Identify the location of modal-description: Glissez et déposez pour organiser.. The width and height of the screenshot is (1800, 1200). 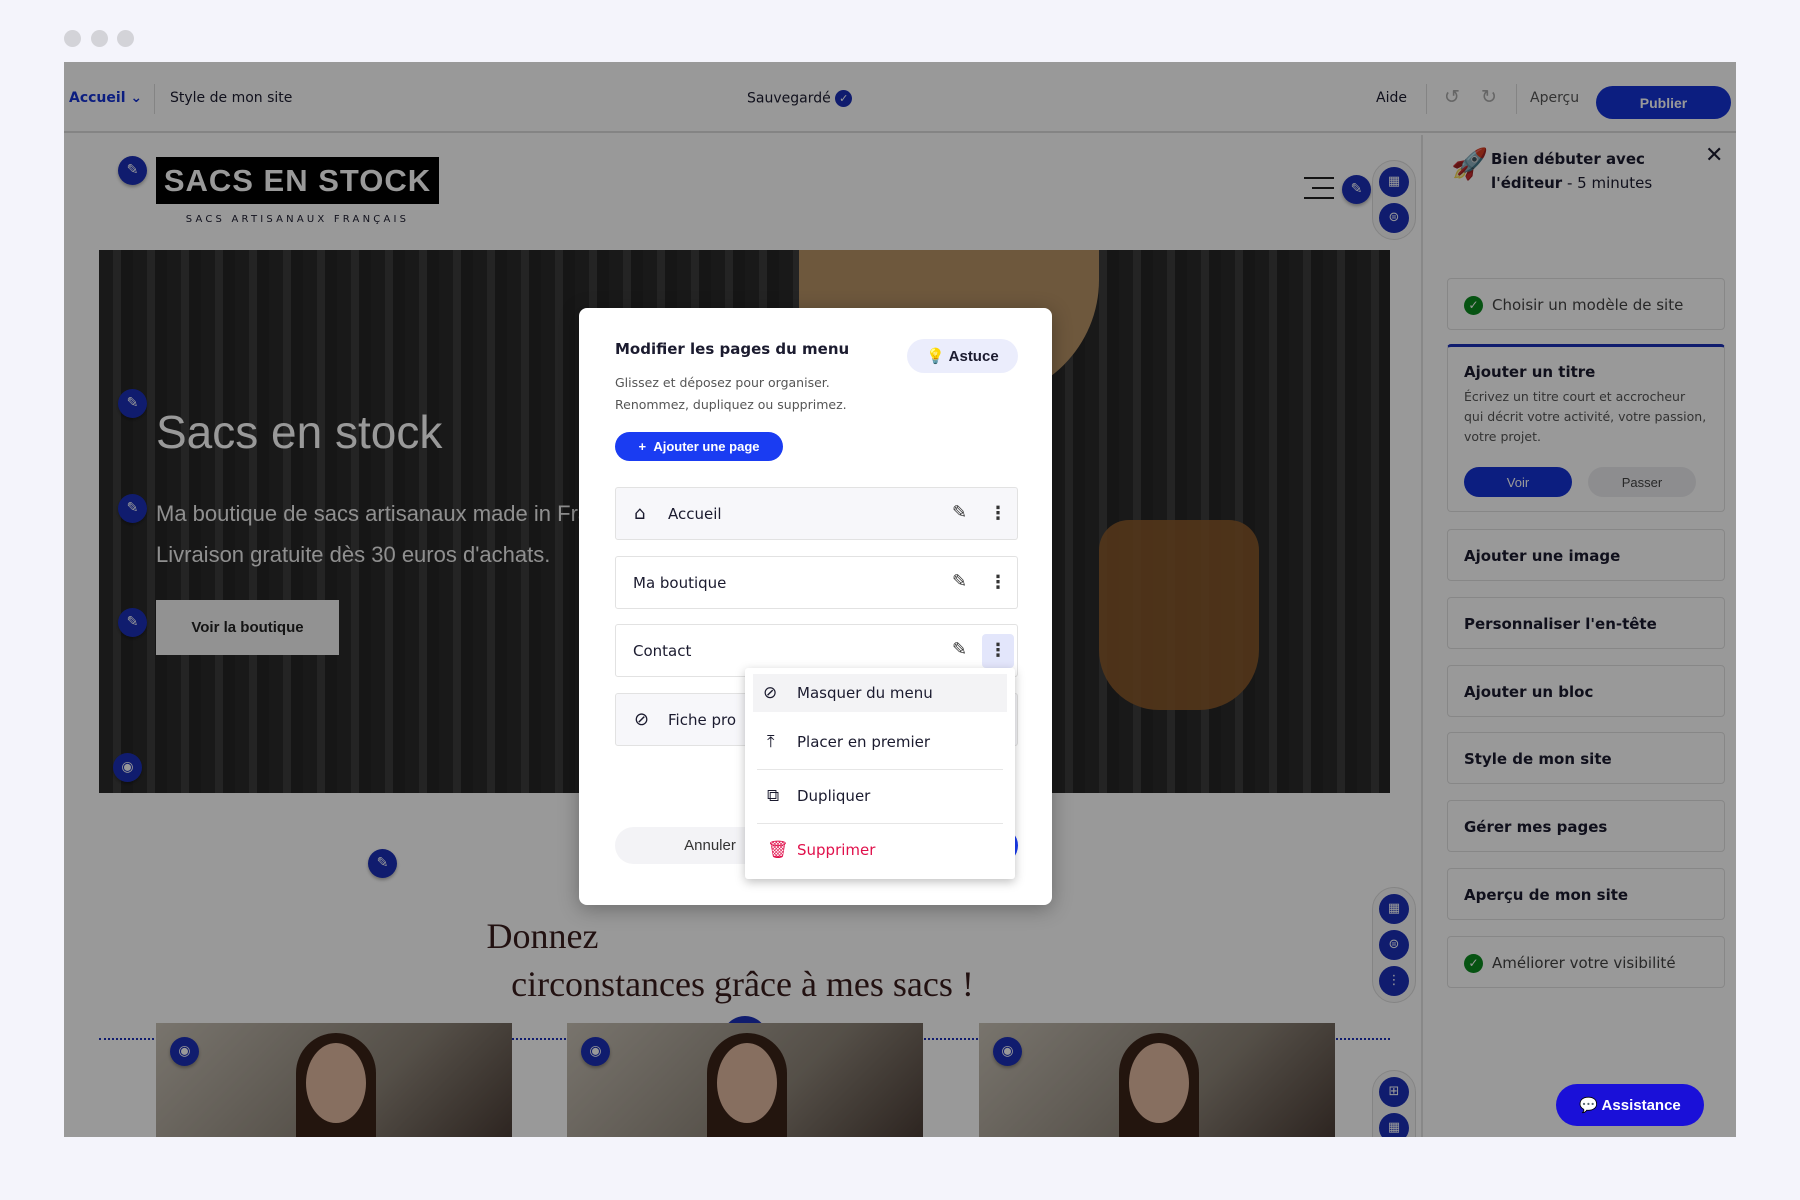
(722, 382).